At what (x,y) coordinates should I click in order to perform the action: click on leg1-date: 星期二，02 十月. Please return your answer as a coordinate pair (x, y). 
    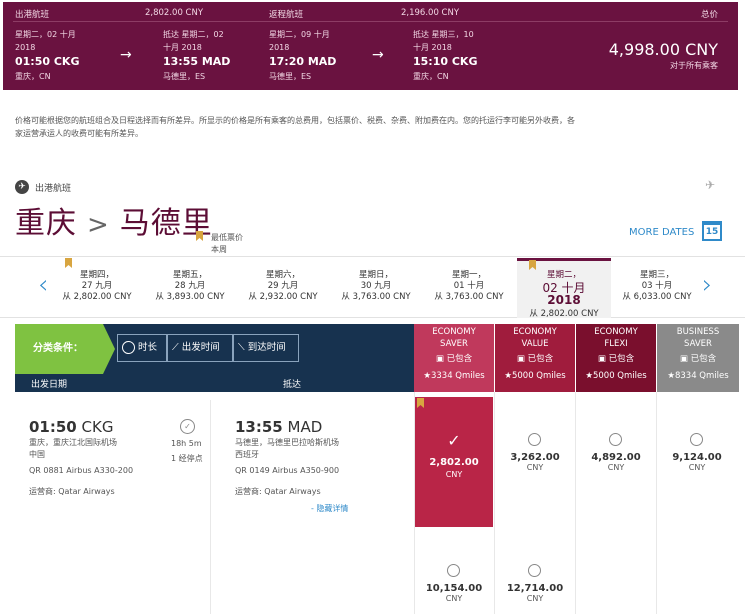
    Looking at the image, I should click on (45, 34).